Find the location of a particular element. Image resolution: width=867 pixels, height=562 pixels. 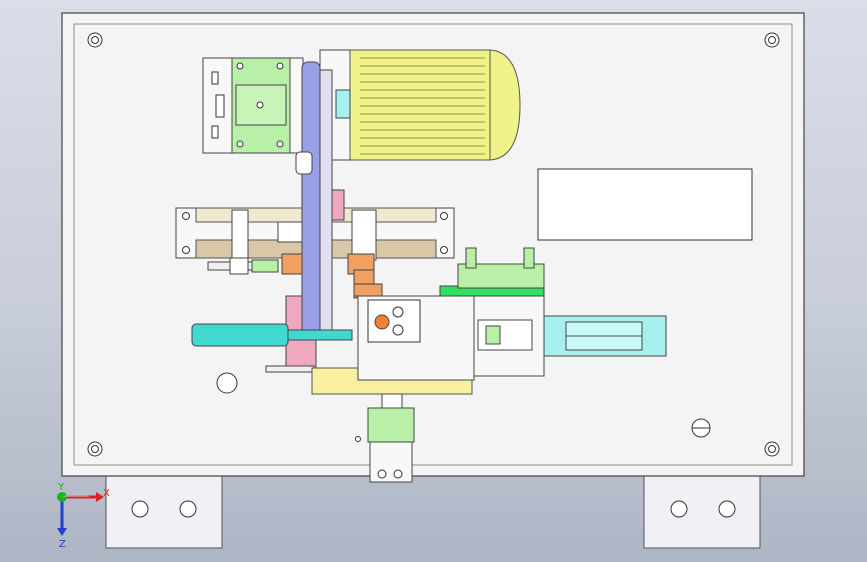

motor is located at coordinates (420, 105).